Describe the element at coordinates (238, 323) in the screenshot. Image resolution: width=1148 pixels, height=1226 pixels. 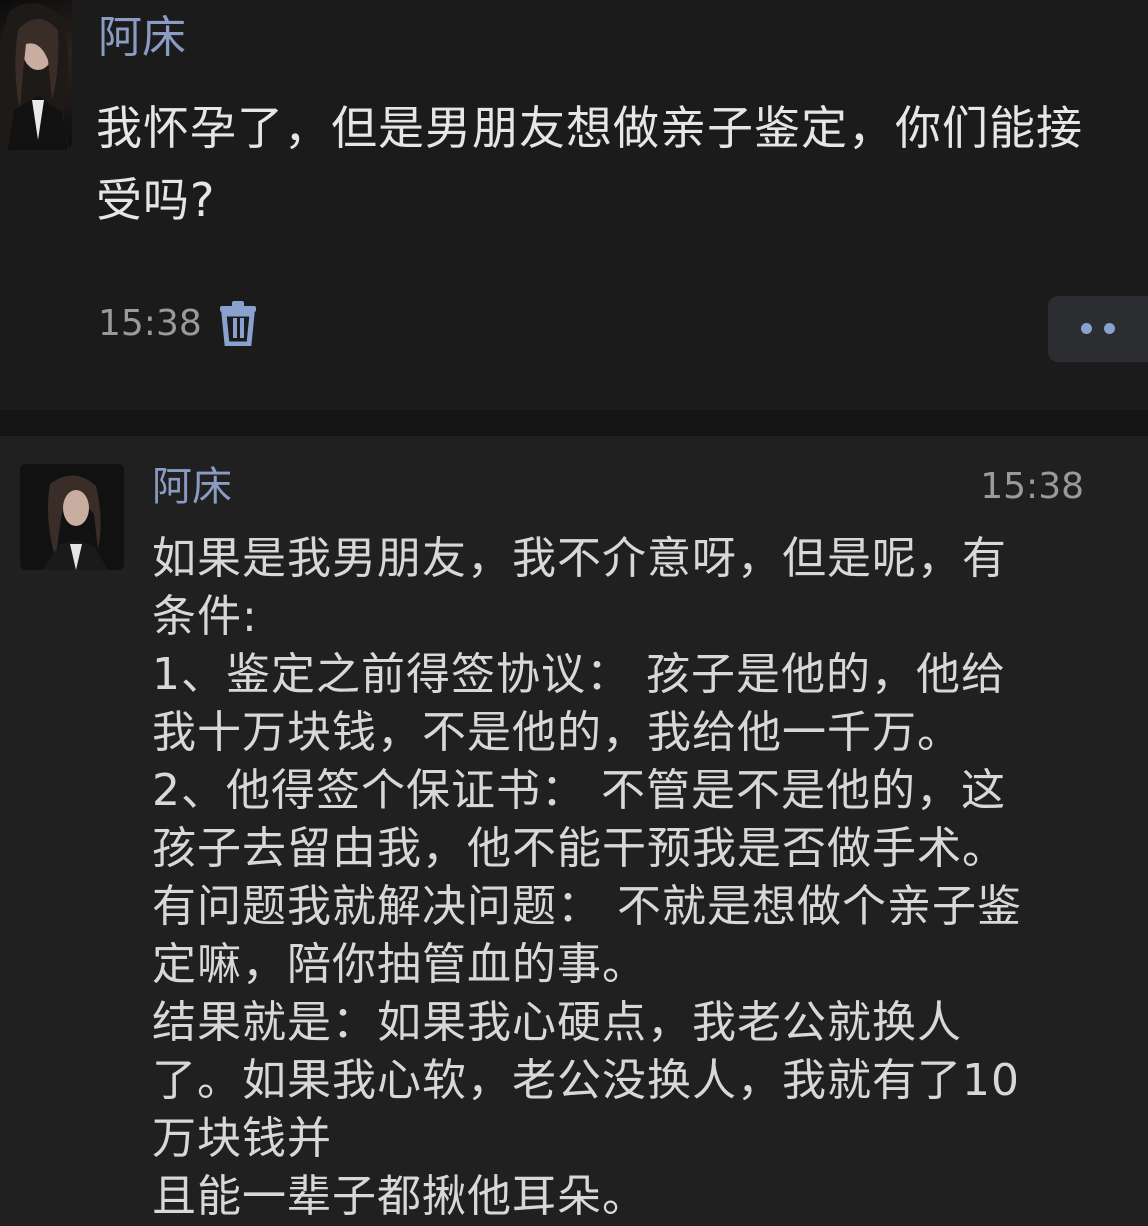
I see `trash-icon` at that location.